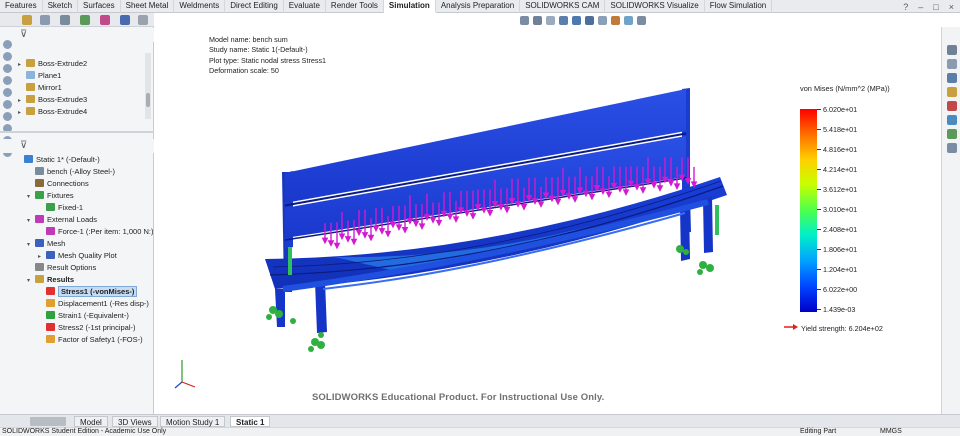 The image size is (960, 436). What do you see at coordinates (71, 172) in the screenshot?
I see `sim-tree-item: bench (-Alloy Steel-)` at bounding box center [71, 172].